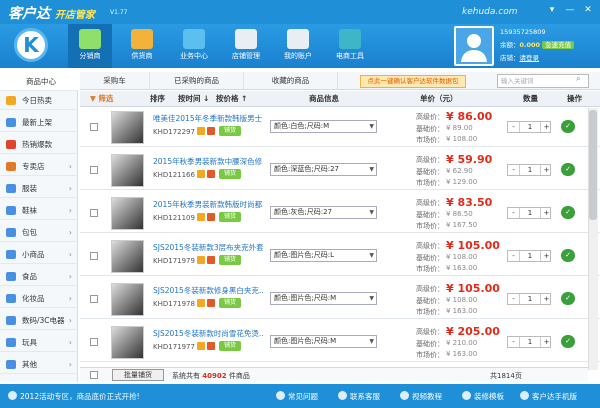 This screenshot has width=600, height=408. What do you see at coordinates (39, 210) in the screenshot?
I see `sidebar-item-5: 鞋袜 ›` at bounding box center [39, 210].